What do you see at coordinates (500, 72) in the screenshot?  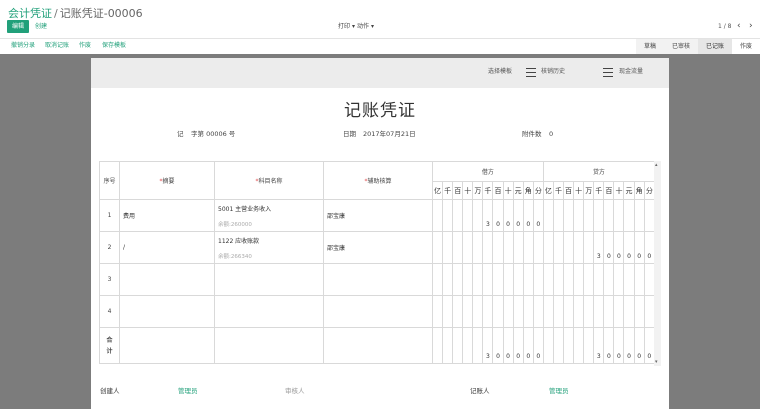 I see `select-template-button: 选择模板` at bounding box center [500, 72].